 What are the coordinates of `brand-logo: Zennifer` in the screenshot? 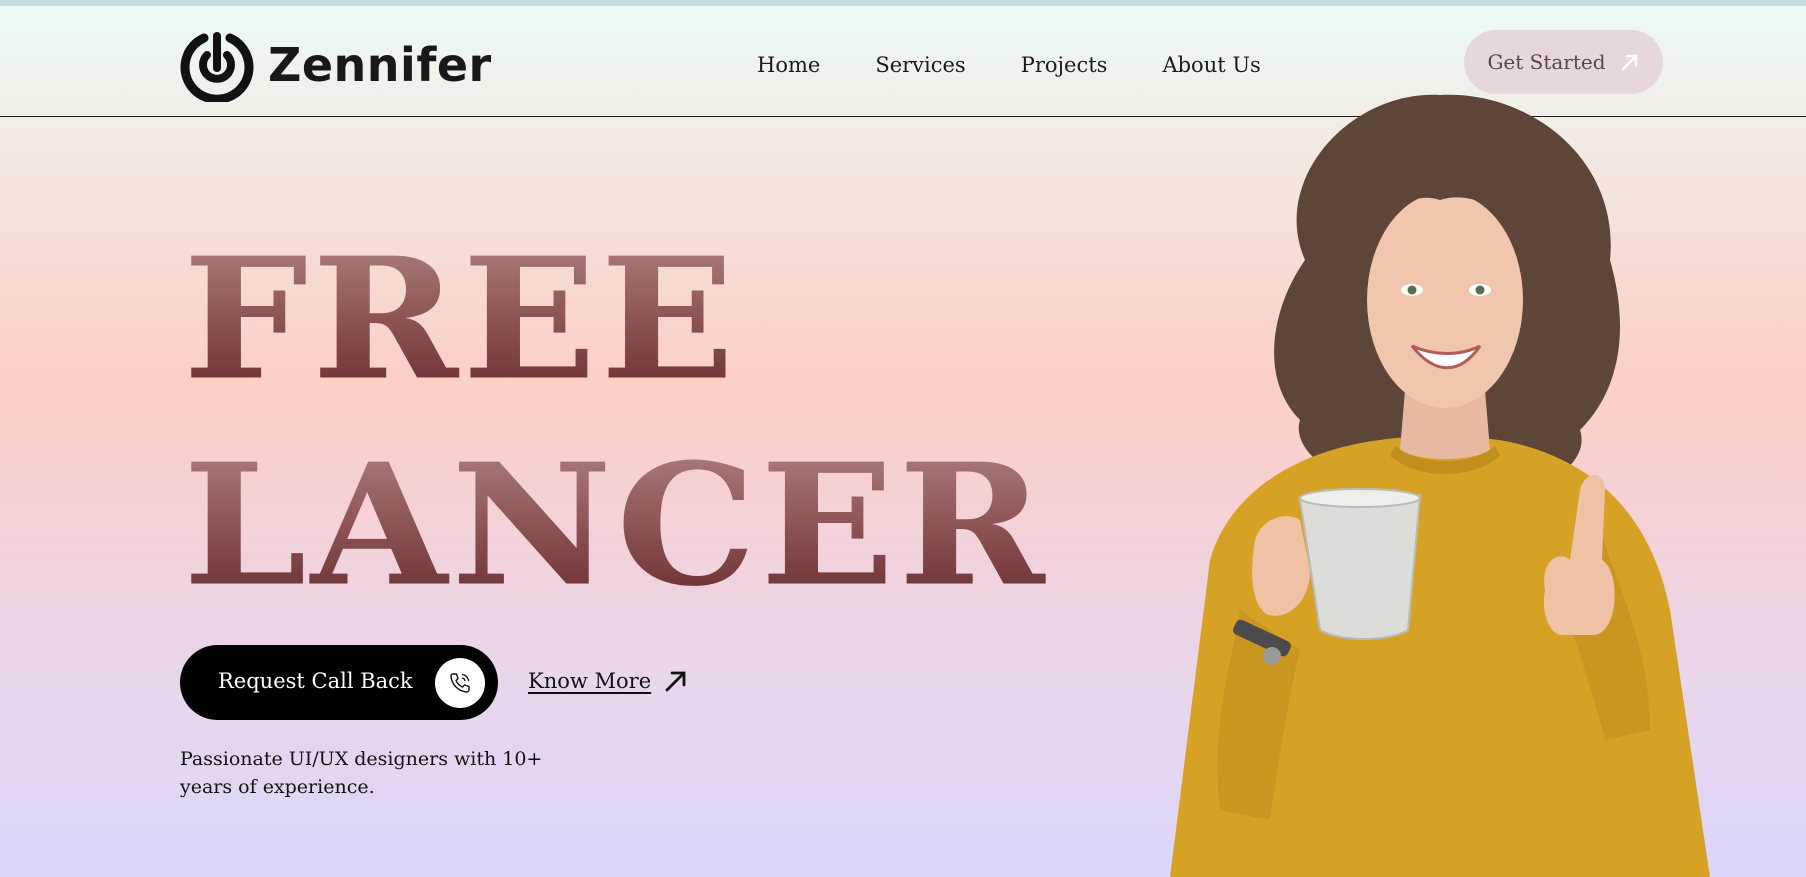 It's located at (336, 65).